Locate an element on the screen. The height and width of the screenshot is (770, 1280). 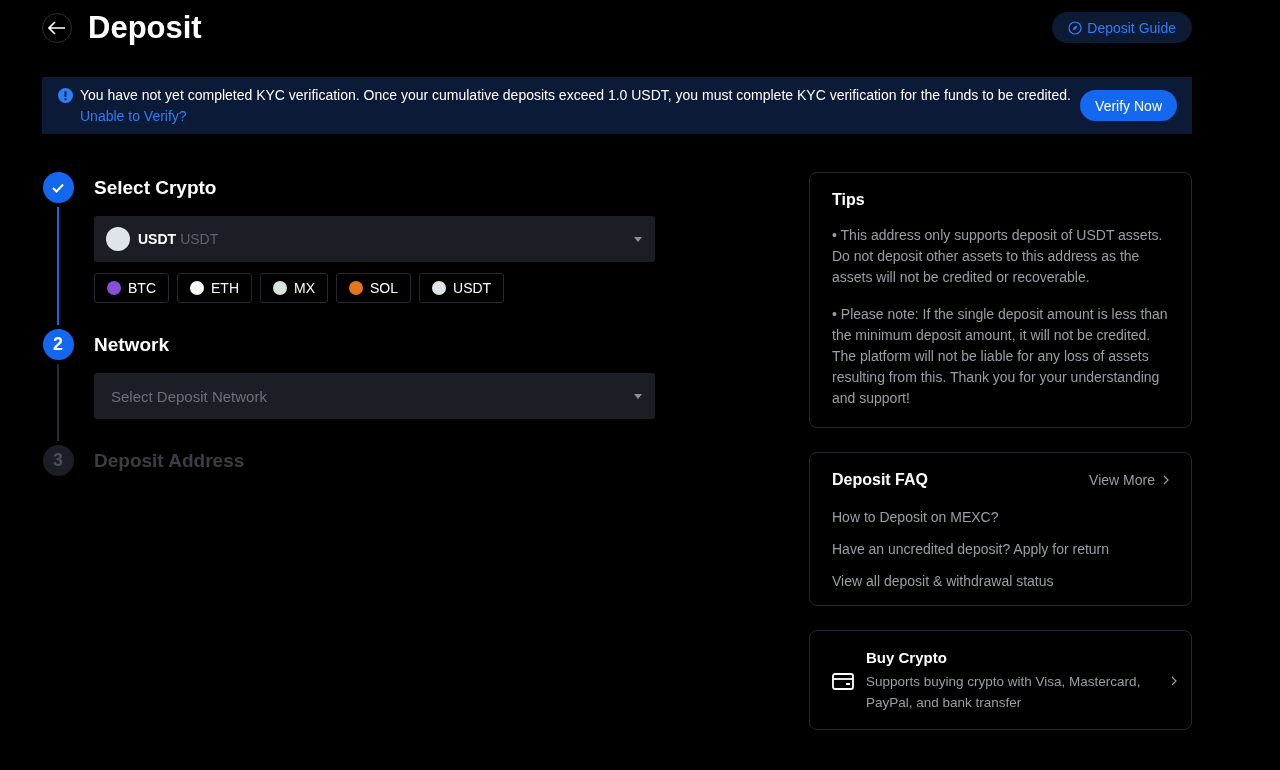
coin-chip: ETH is located at coordinates (214, 288).